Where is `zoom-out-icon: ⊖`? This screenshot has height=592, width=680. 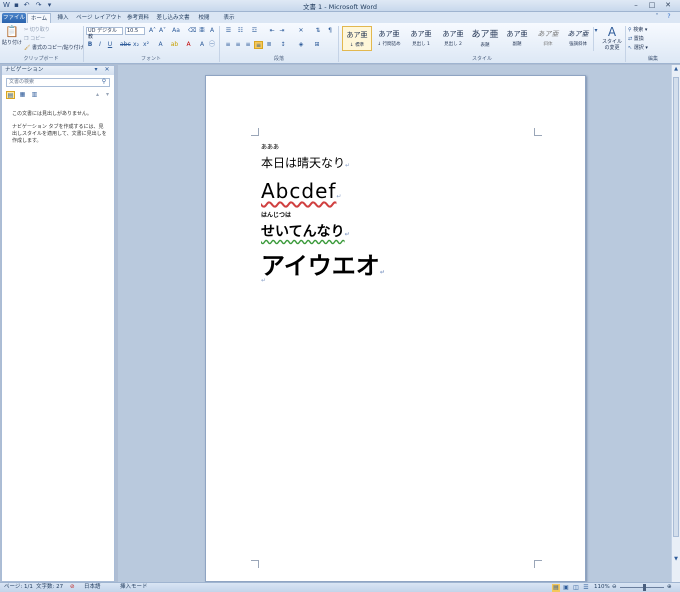
zoom-out-icon: ⊖ is located at coordinates (614, 587).